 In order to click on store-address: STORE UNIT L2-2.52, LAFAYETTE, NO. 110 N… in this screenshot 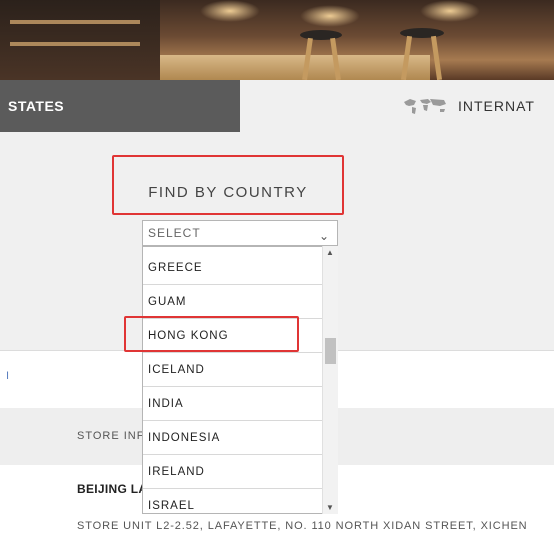, I will do `click(302, 526)`.